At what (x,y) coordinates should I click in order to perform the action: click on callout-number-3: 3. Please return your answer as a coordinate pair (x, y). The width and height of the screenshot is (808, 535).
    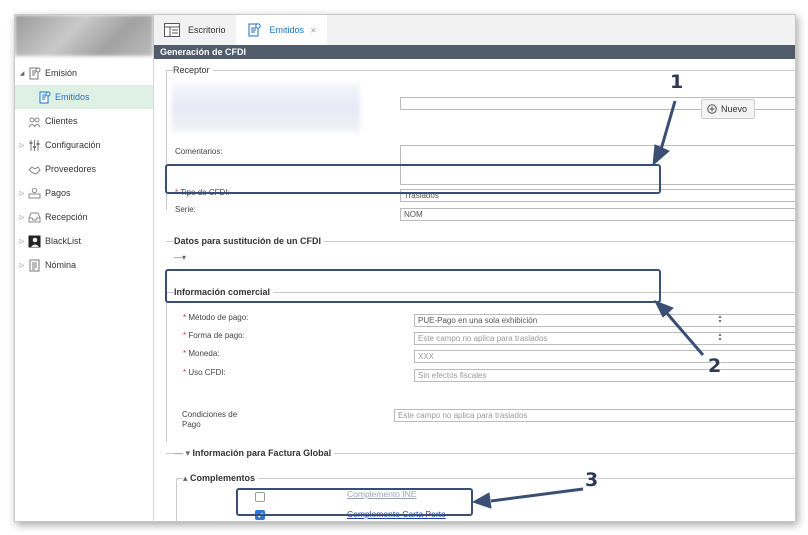
    Looking at the image, I should click on (592, 480).